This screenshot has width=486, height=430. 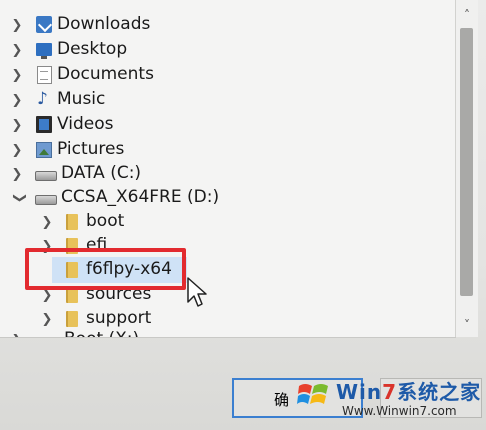 What do you see at coordinates (44, 51) in the screenshot?
I see `desktop-folder-icon` at bounding box center [44, 51].